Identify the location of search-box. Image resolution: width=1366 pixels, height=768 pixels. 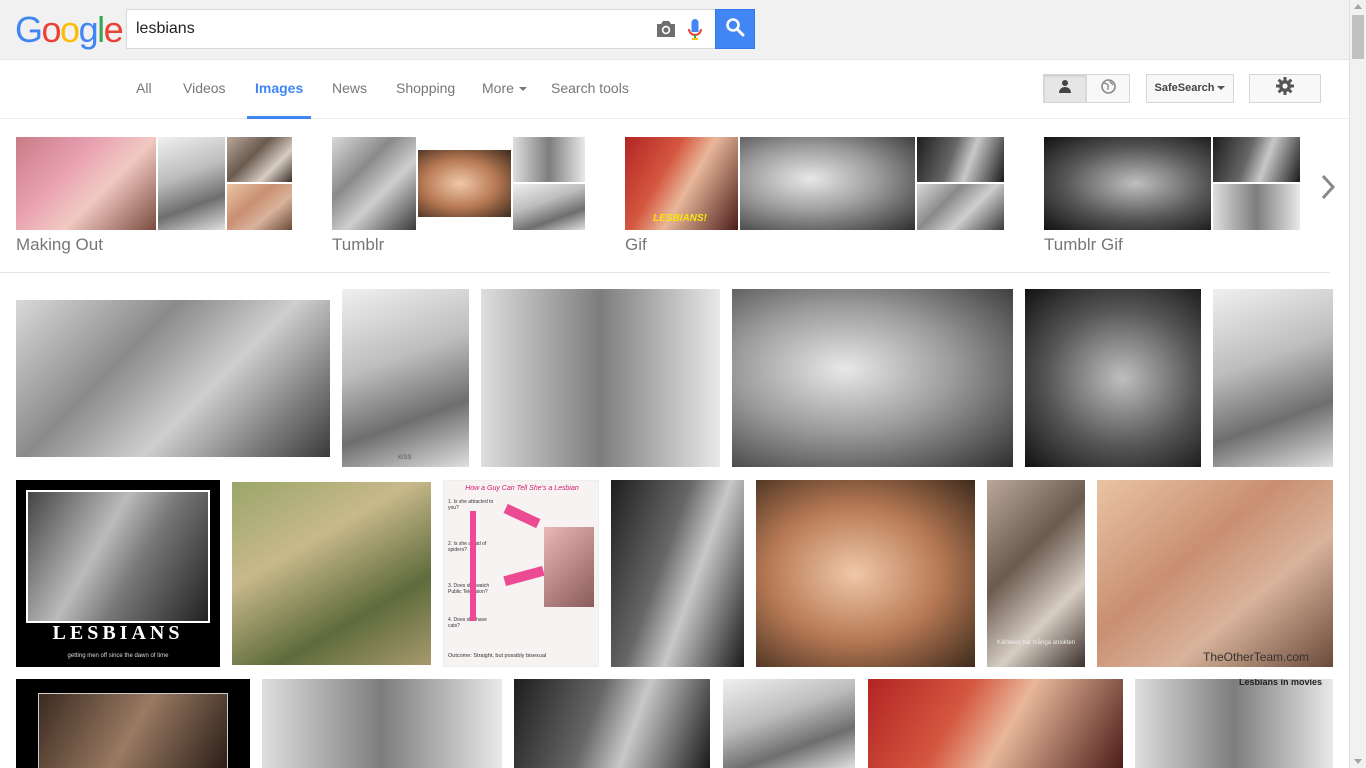
(421, 29).